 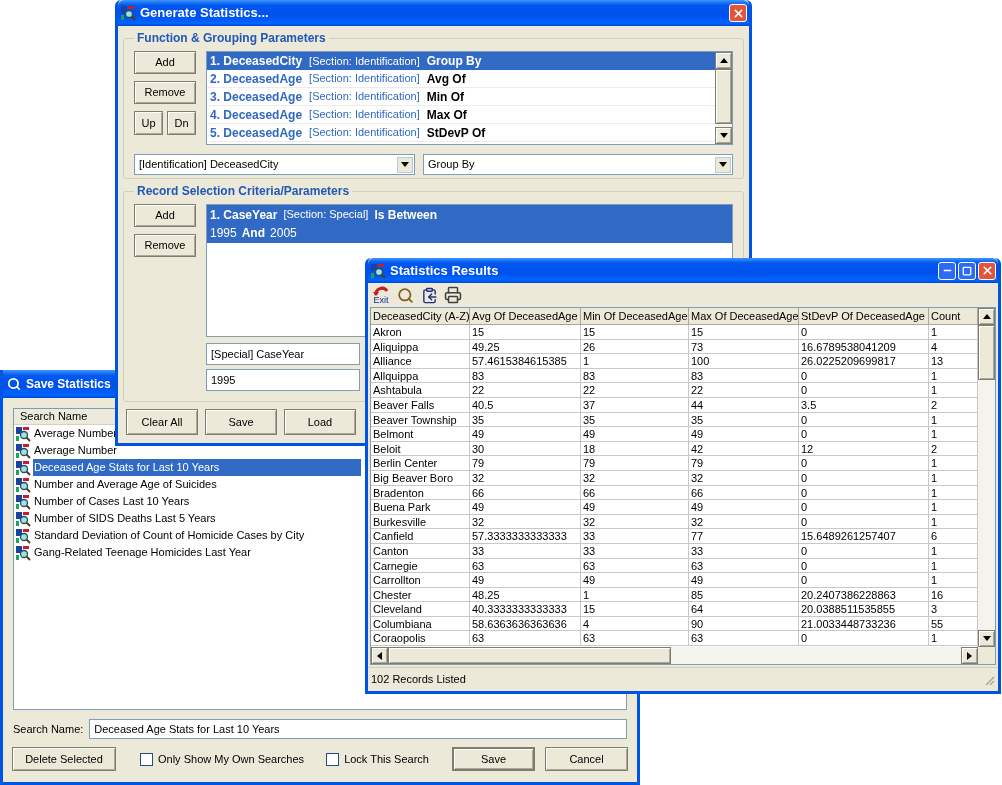 What do you see at coordinates (635, 477) in the screenshot?
I see `table-cell: 32` at bounding box center [635, 477].